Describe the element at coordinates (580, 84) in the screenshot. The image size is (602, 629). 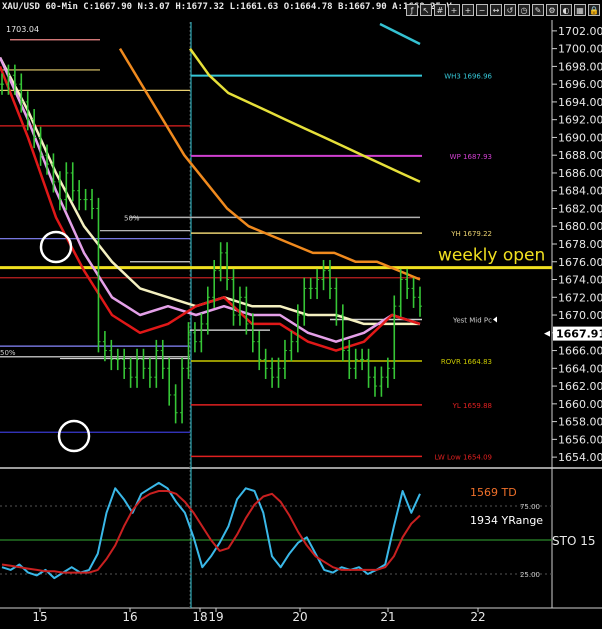
I see `y-axis-tick-label: 1696.00` at that location.